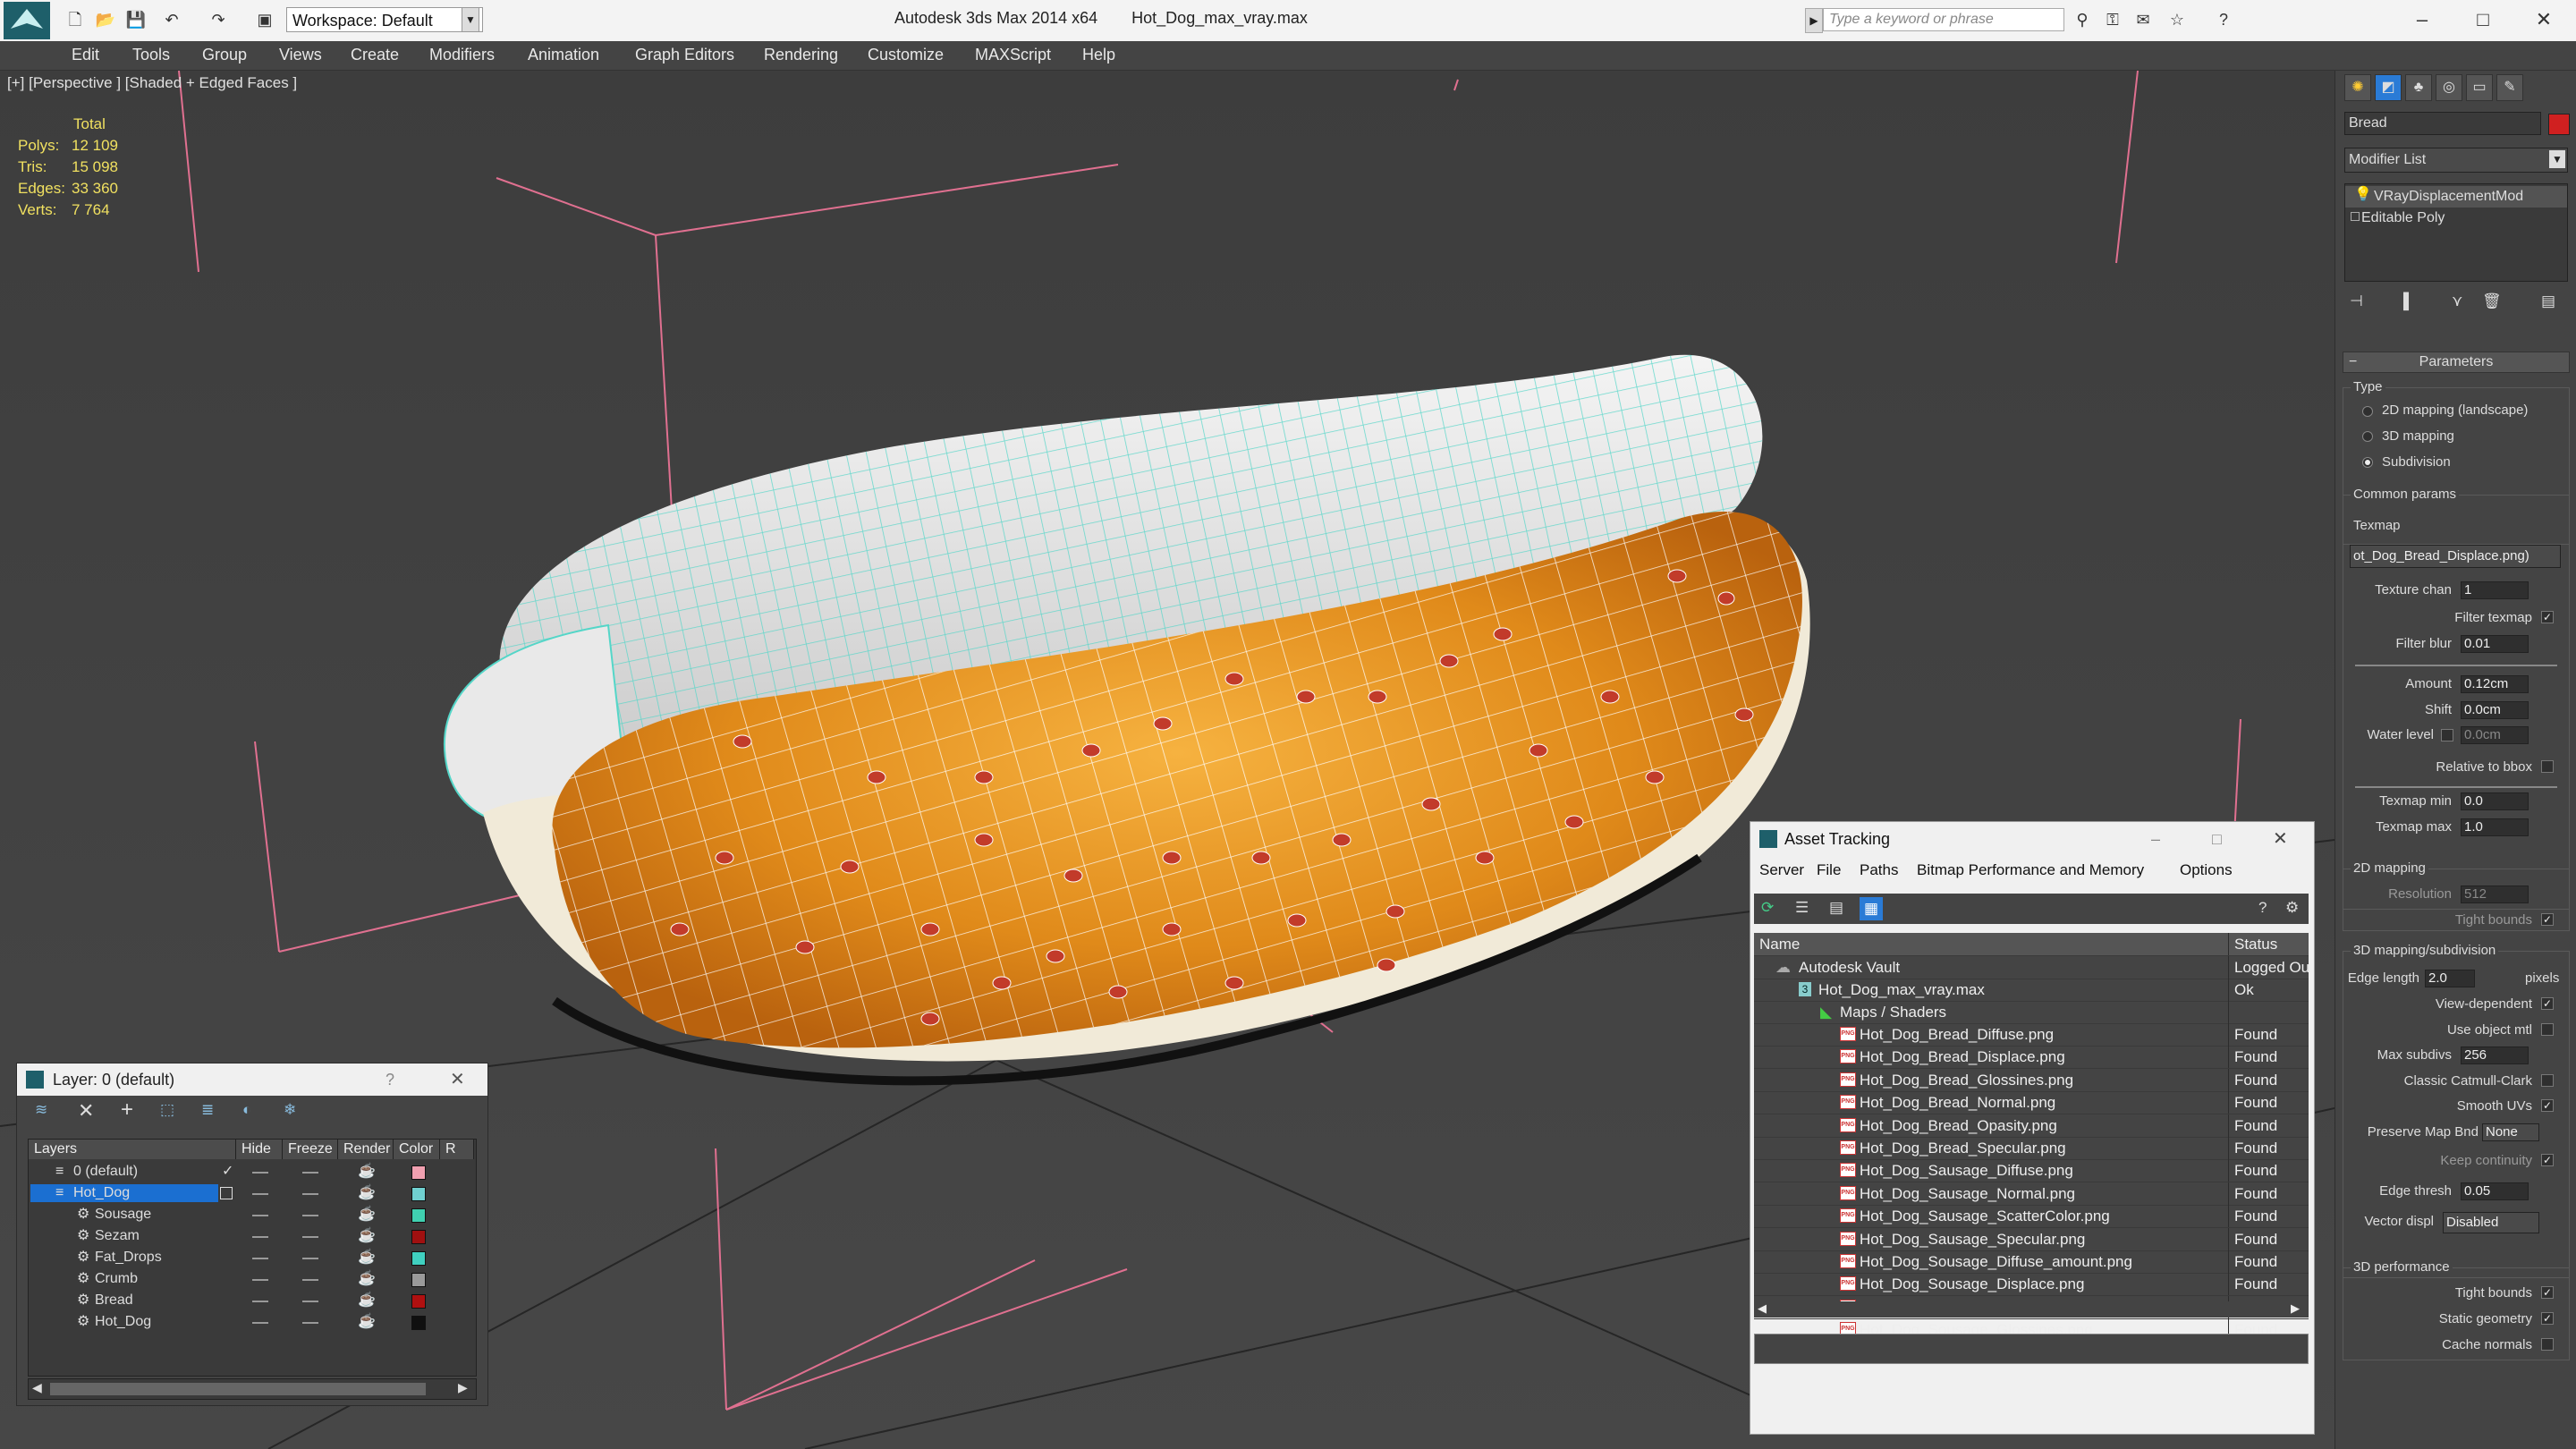 This screenshot has height=1449, width=2576. What do you see at coordinates (2031, 967) in the screenshot?
I see `asset-row-vault: ☁ Autodesk Vault Logged Ou` at bounding box center [2031, 967].